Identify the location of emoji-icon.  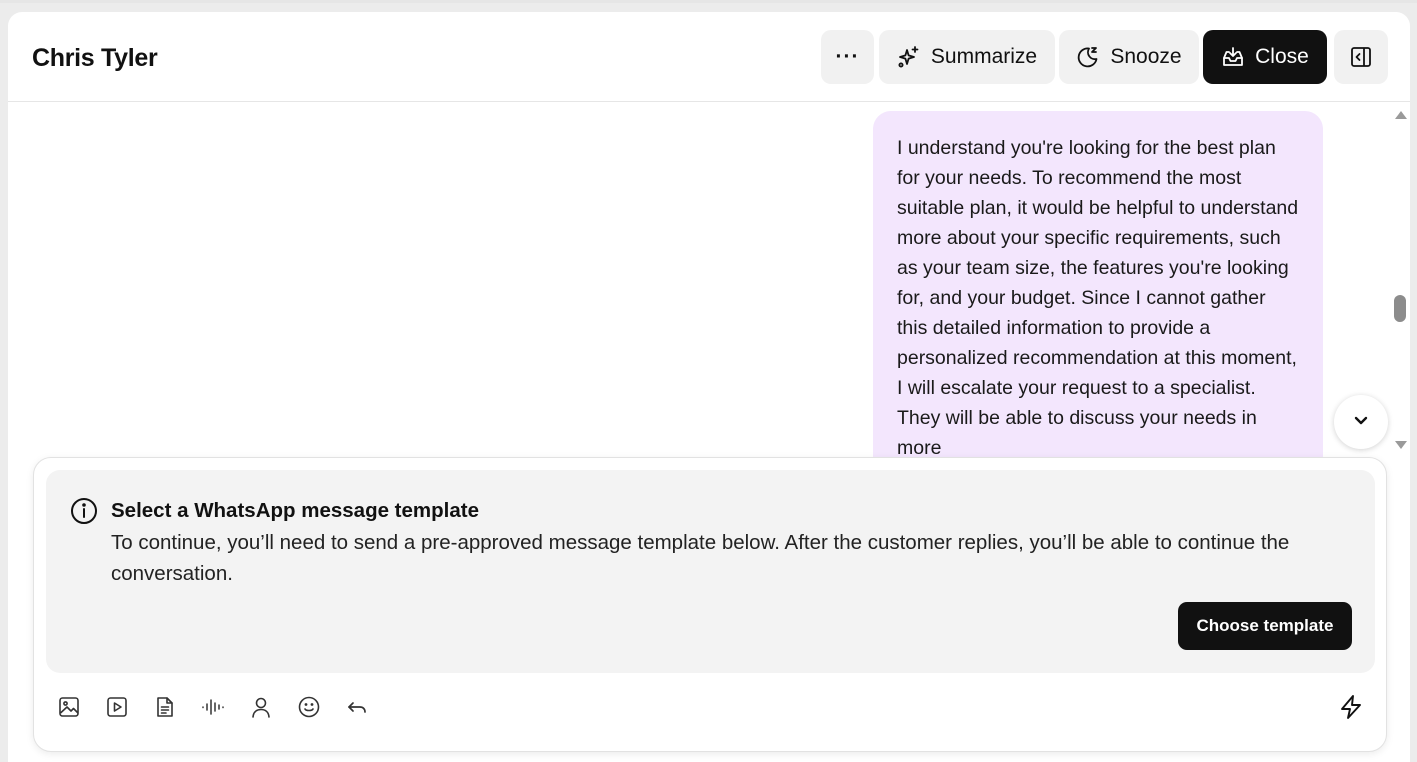
(309, 707).